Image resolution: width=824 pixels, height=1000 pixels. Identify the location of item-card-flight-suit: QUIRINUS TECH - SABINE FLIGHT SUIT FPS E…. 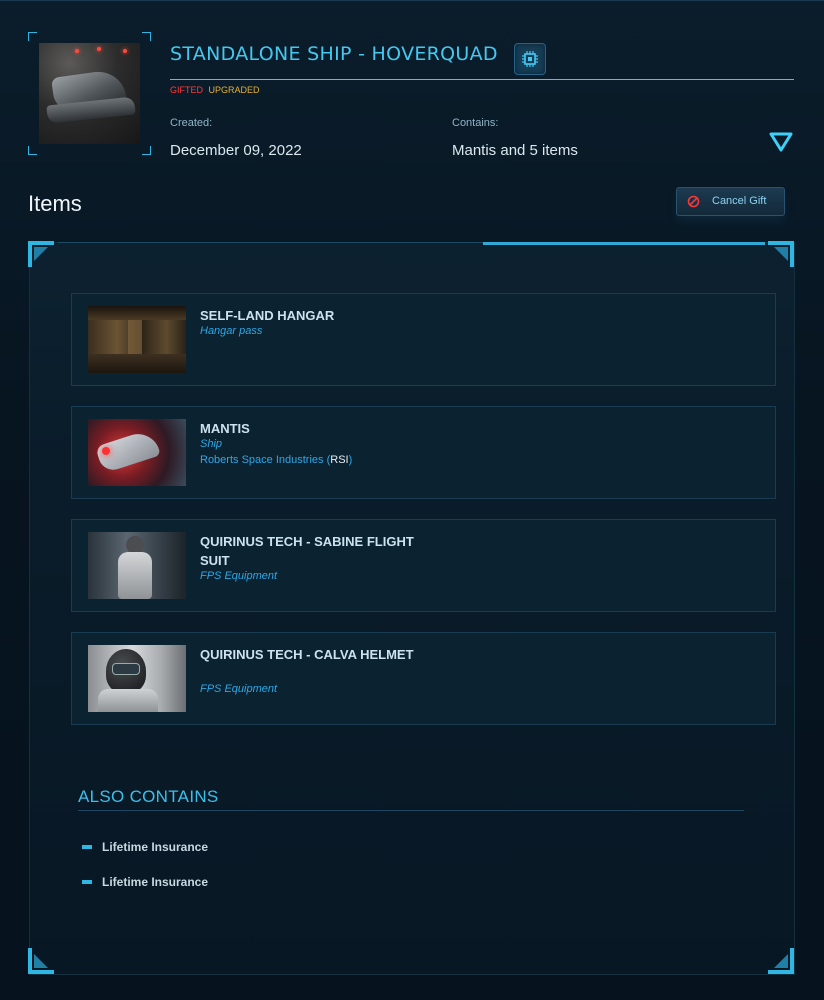
(423, 565).